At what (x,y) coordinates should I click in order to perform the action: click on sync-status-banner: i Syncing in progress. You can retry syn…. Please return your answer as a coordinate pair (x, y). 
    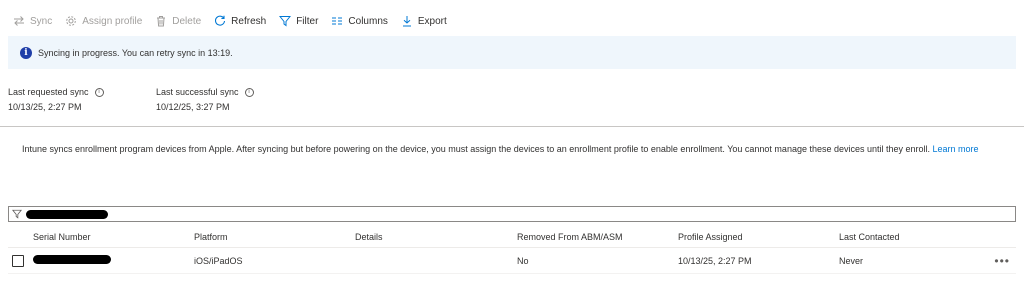
    Looking at the image, I should click on (512, 52).